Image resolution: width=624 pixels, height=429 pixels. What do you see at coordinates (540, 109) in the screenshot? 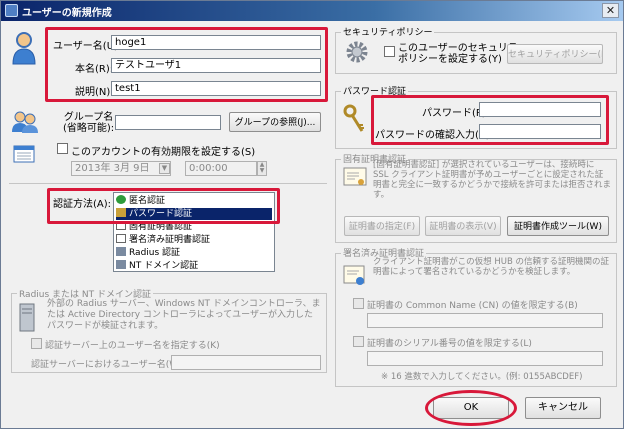
I see `password-field` at bounding box center [540, 109].